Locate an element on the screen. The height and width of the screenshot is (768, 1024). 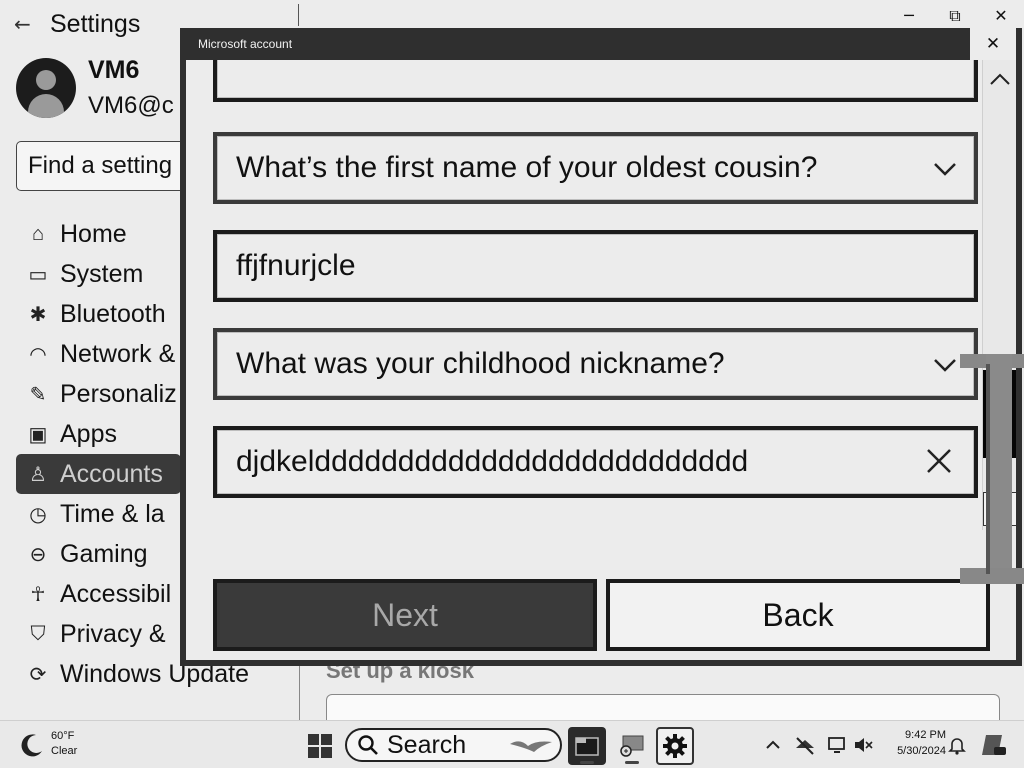
minimize-button: ─ is located at coordinates (909, 16).